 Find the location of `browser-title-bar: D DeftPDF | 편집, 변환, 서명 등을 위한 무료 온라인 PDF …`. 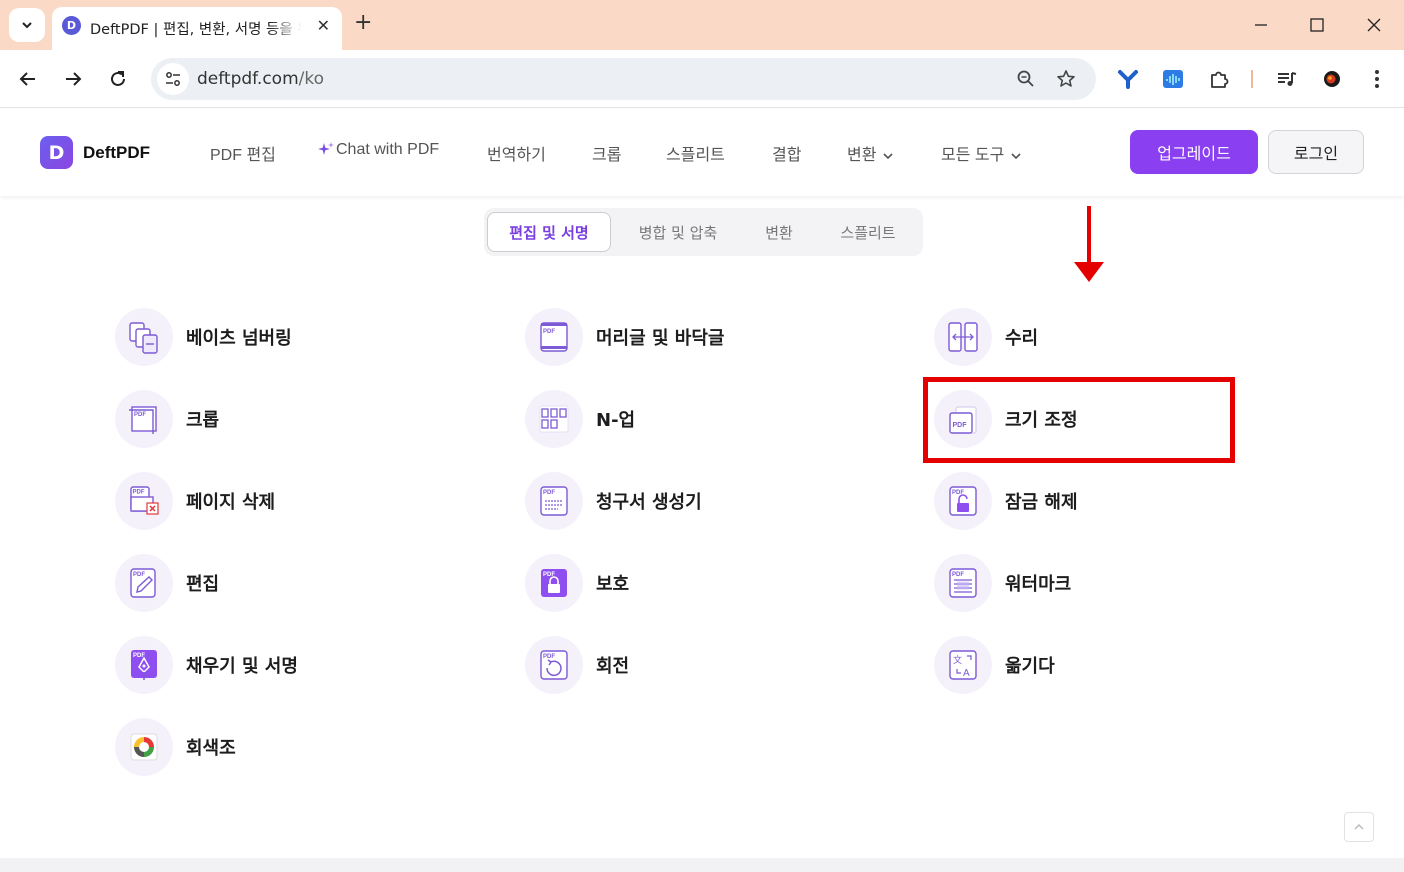

browser-title-bar: D DeftPDF | 편집, 변환, 서명 등을 위한 무료 온라인 PDF … is located at coordinates (702, 25).